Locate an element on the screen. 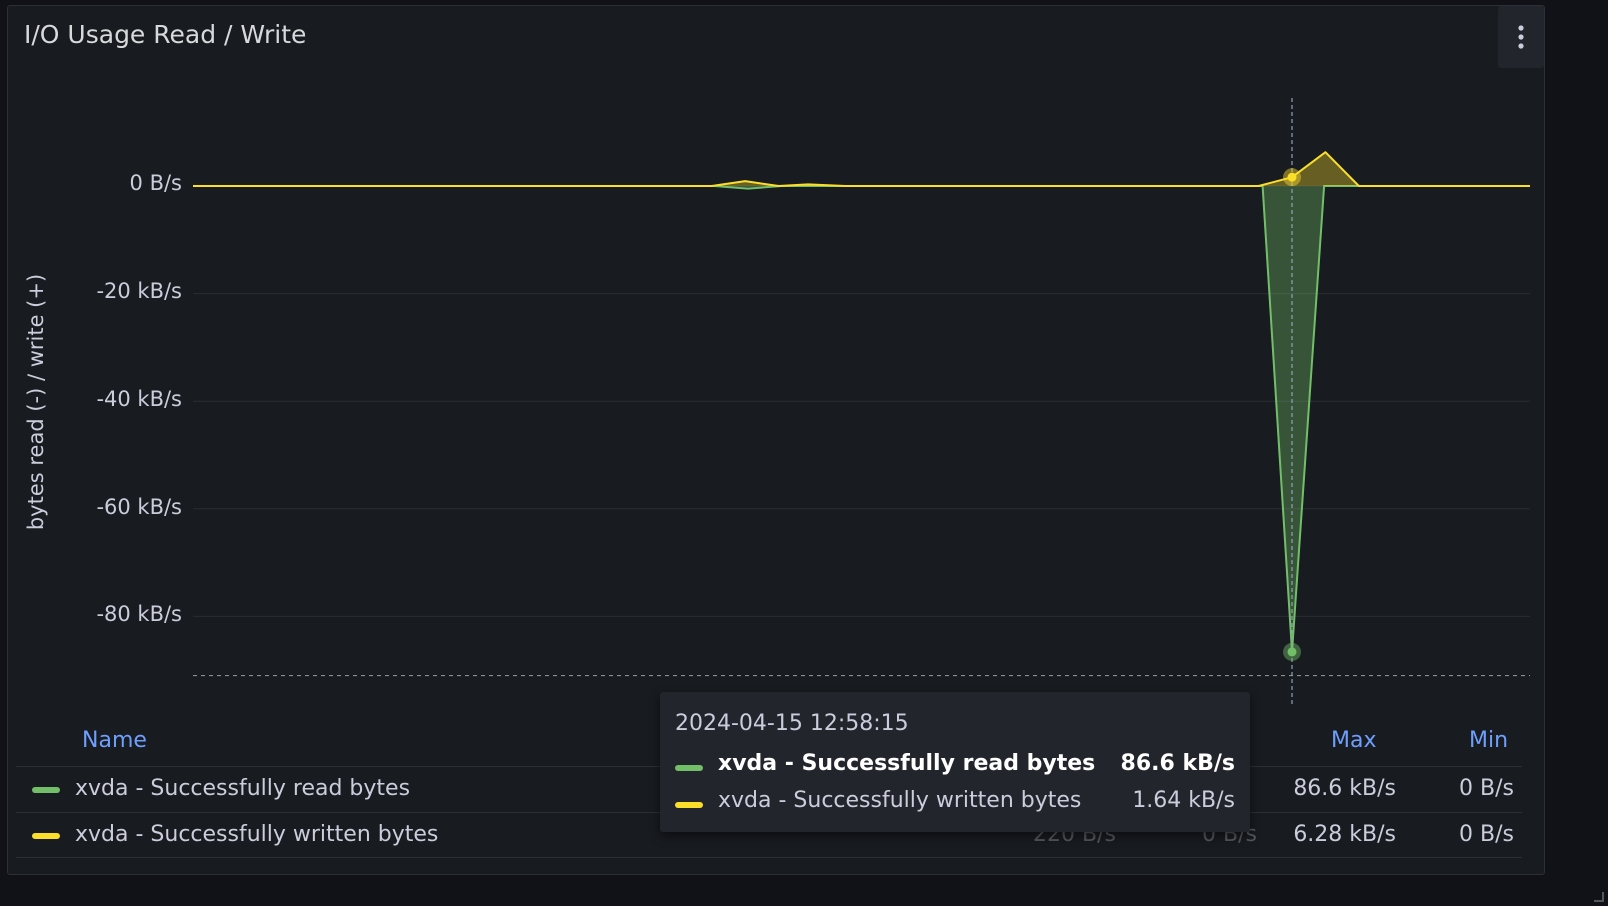 This screenshot has height=906, width=1608. tooltip-series-name: xvda - Successfully written bytes is located at coordinates (900, 800).